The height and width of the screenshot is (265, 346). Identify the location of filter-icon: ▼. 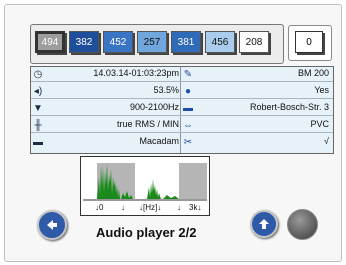
(38, 108).